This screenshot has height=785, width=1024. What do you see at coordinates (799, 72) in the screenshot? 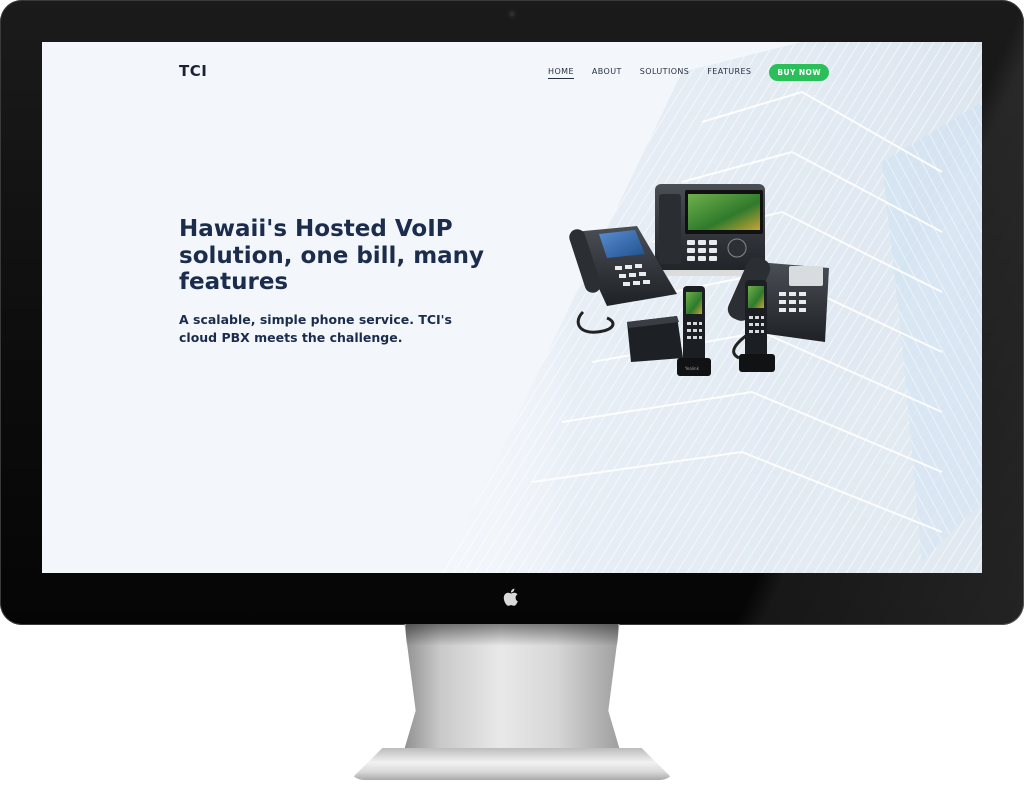
I see `buy-now-button: BUY NOW` at bounding box center [799, 72].